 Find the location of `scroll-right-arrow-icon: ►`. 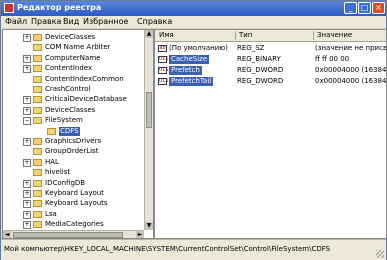

scroll-right-arrow-icon: ► is located at coordinates (140, 234).